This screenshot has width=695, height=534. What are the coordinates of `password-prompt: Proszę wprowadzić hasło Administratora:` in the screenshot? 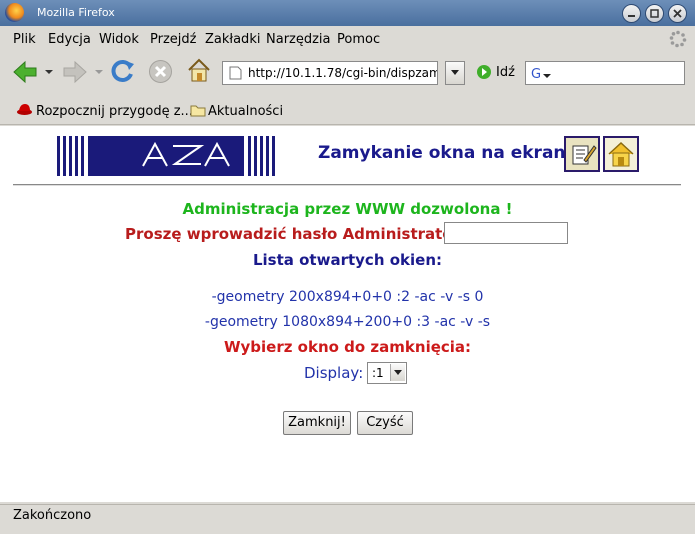 It's located at (301, 234).